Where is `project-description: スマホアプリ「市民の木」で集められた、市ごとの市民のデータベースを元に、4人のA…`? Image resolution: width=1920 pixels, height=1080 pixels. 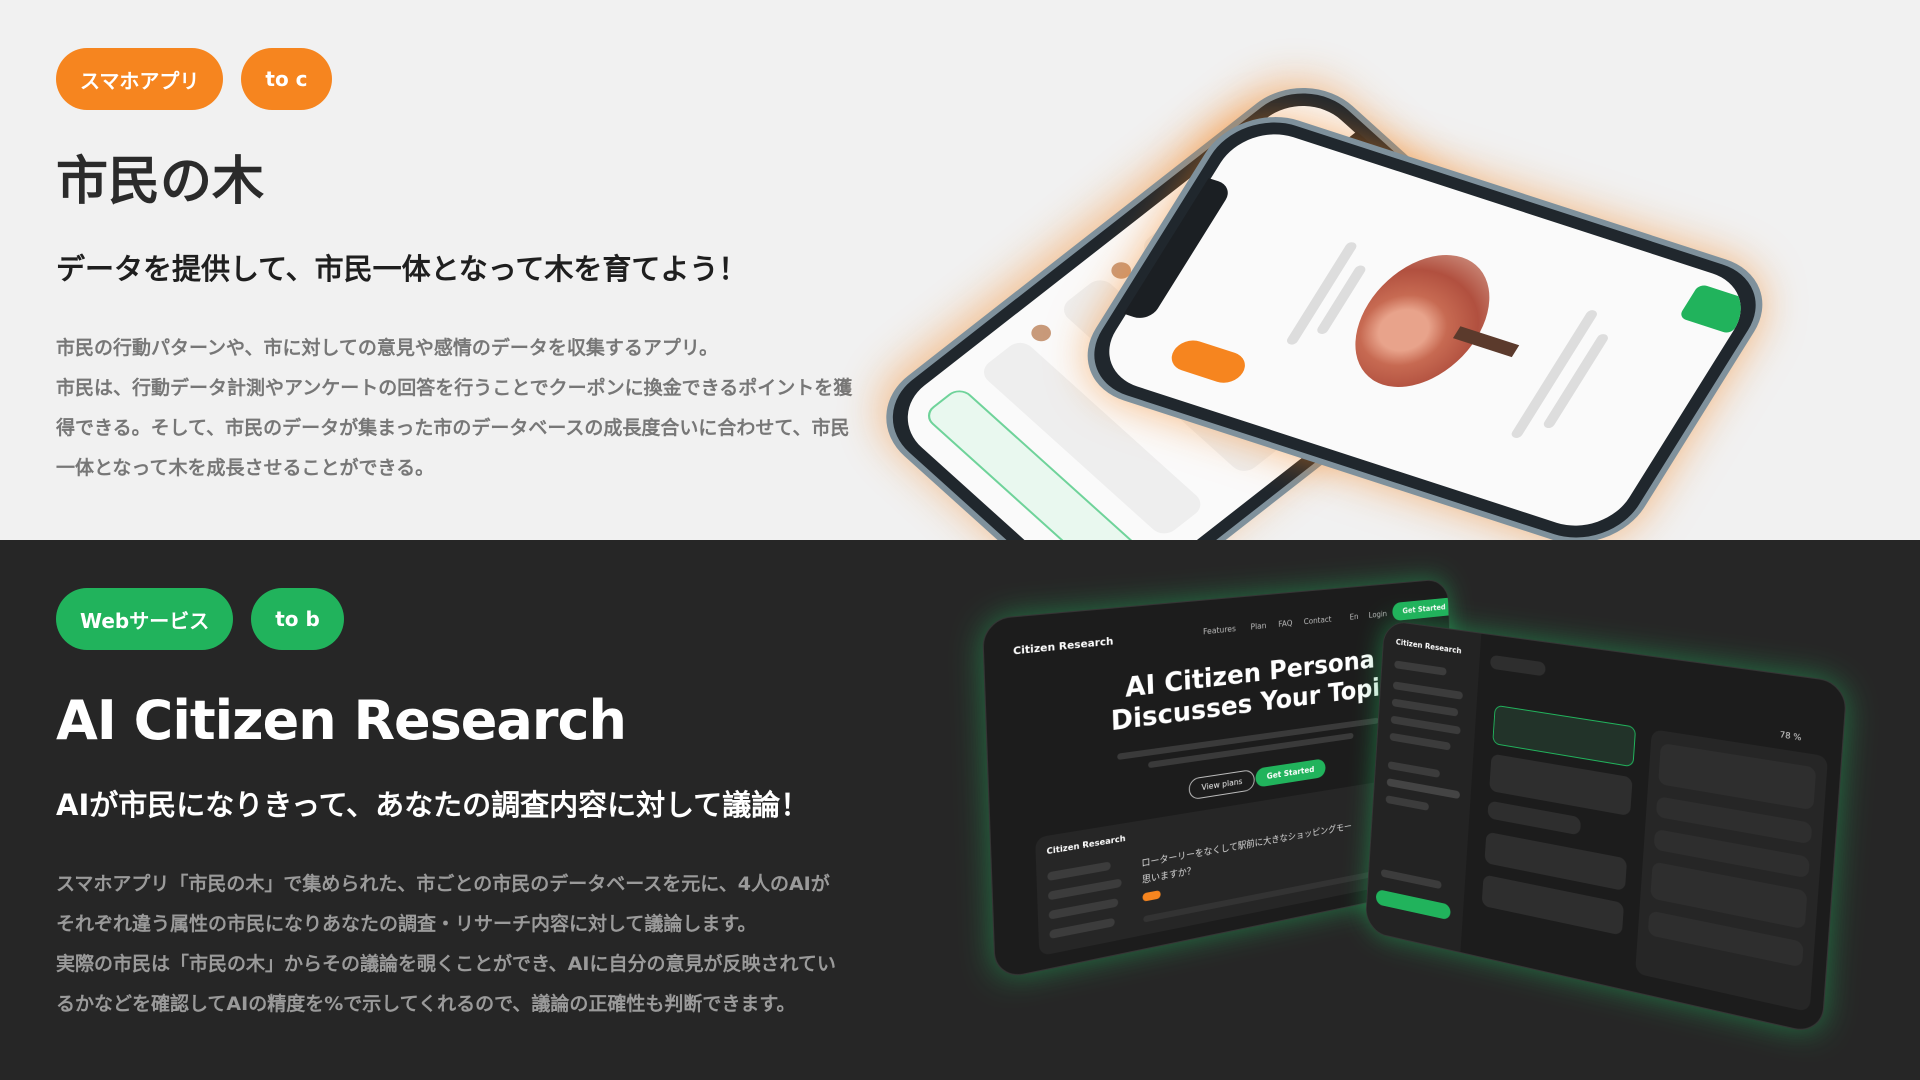
project-description: スマホアプリ「市民の木」で集められた、市ごとの市民のデータベースを元に、4人のA… is located at coordinates (481, 944).